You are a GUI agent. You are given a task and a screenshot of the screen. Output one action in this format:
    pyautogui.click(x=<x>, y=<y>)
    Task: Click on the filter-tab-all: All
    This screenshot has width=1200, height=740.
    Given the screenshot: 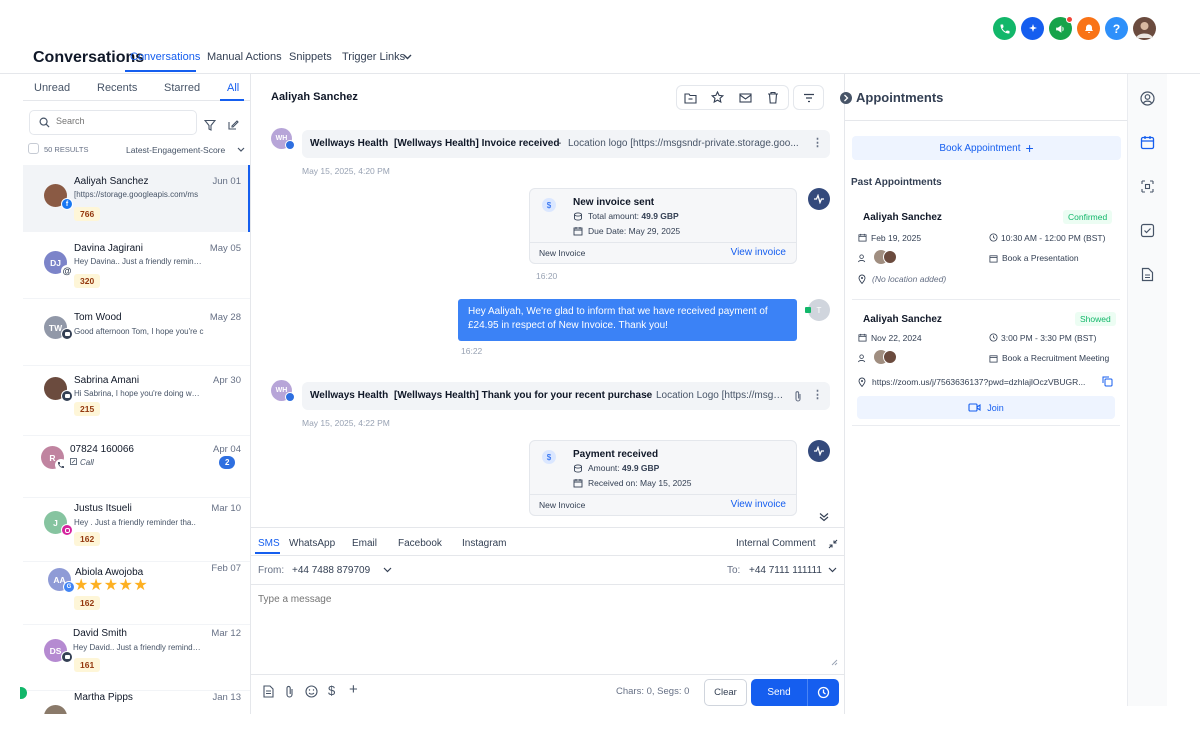 What is the action you would take?
    pyautogui.click(x=233, y=88)
    